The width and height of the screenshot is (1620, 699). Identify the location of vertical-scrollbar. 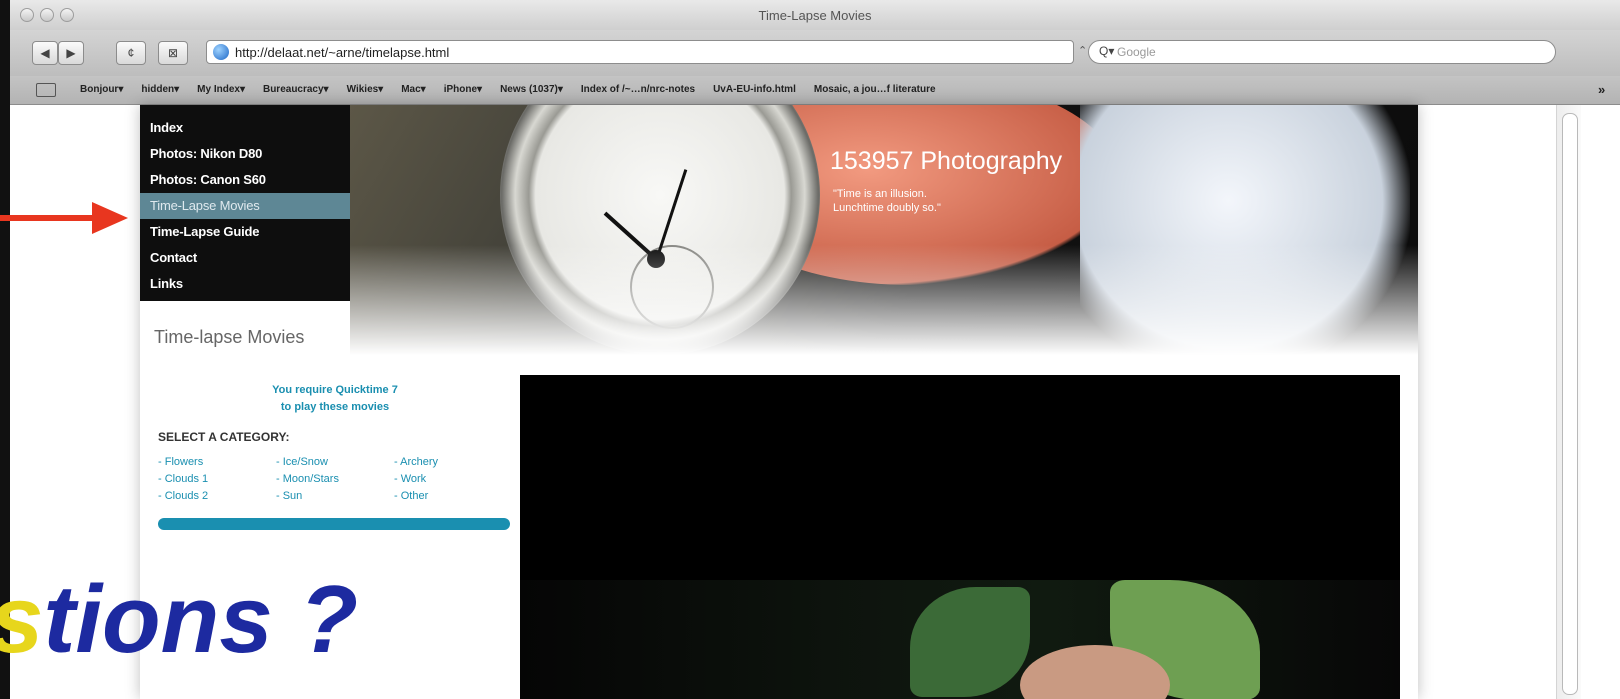
(1568, 402).